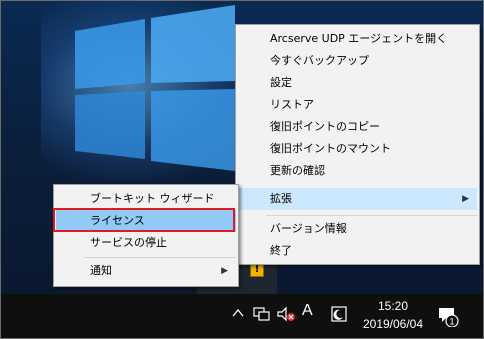 The height and width of the screenshot is (339, 484). I want to click on menu-item-version-info: バージョン情報, so click(357, 229).